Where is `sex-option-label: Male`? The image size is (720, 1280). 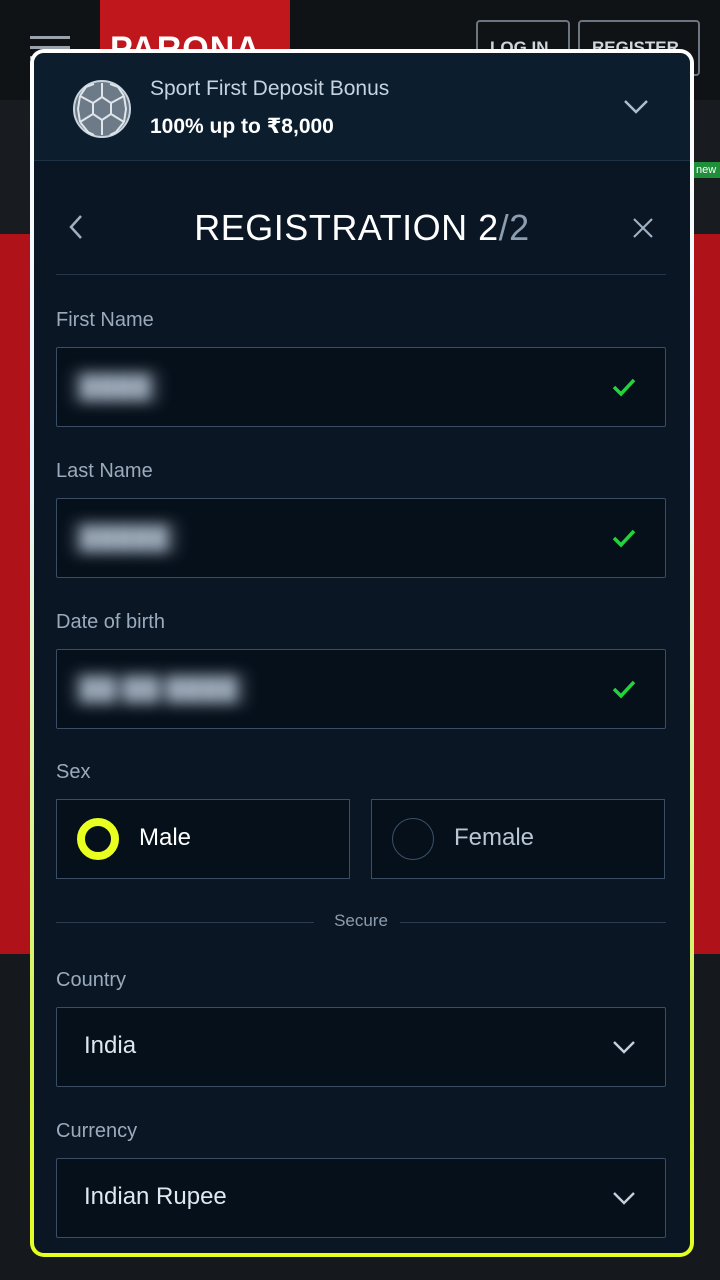
sex-option-label: Male is located at coordinates (165, 837).